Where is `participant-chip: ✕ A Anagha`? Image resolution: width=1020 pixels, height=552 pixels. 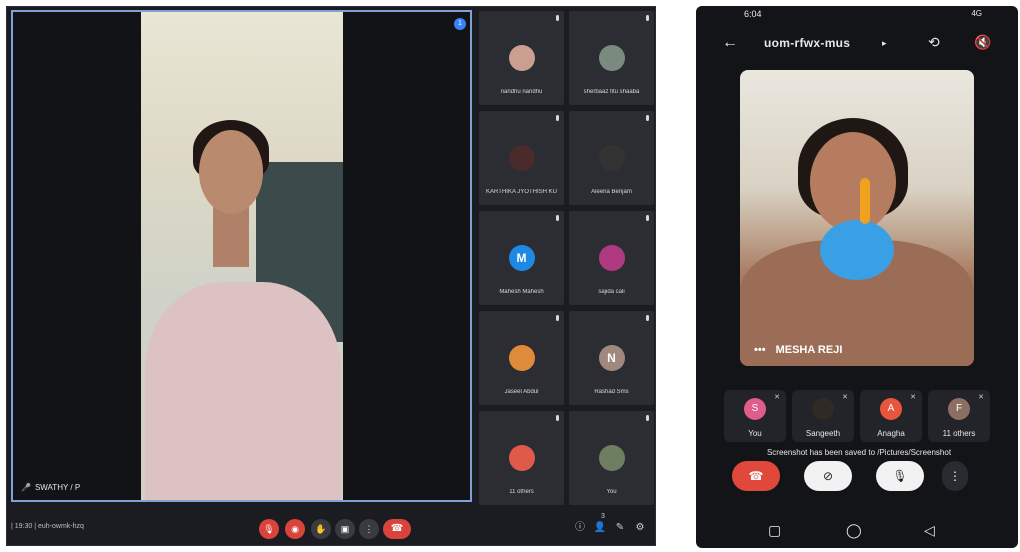 participant-chip: ✕ A Anagha is located at coordinates (891, 416).